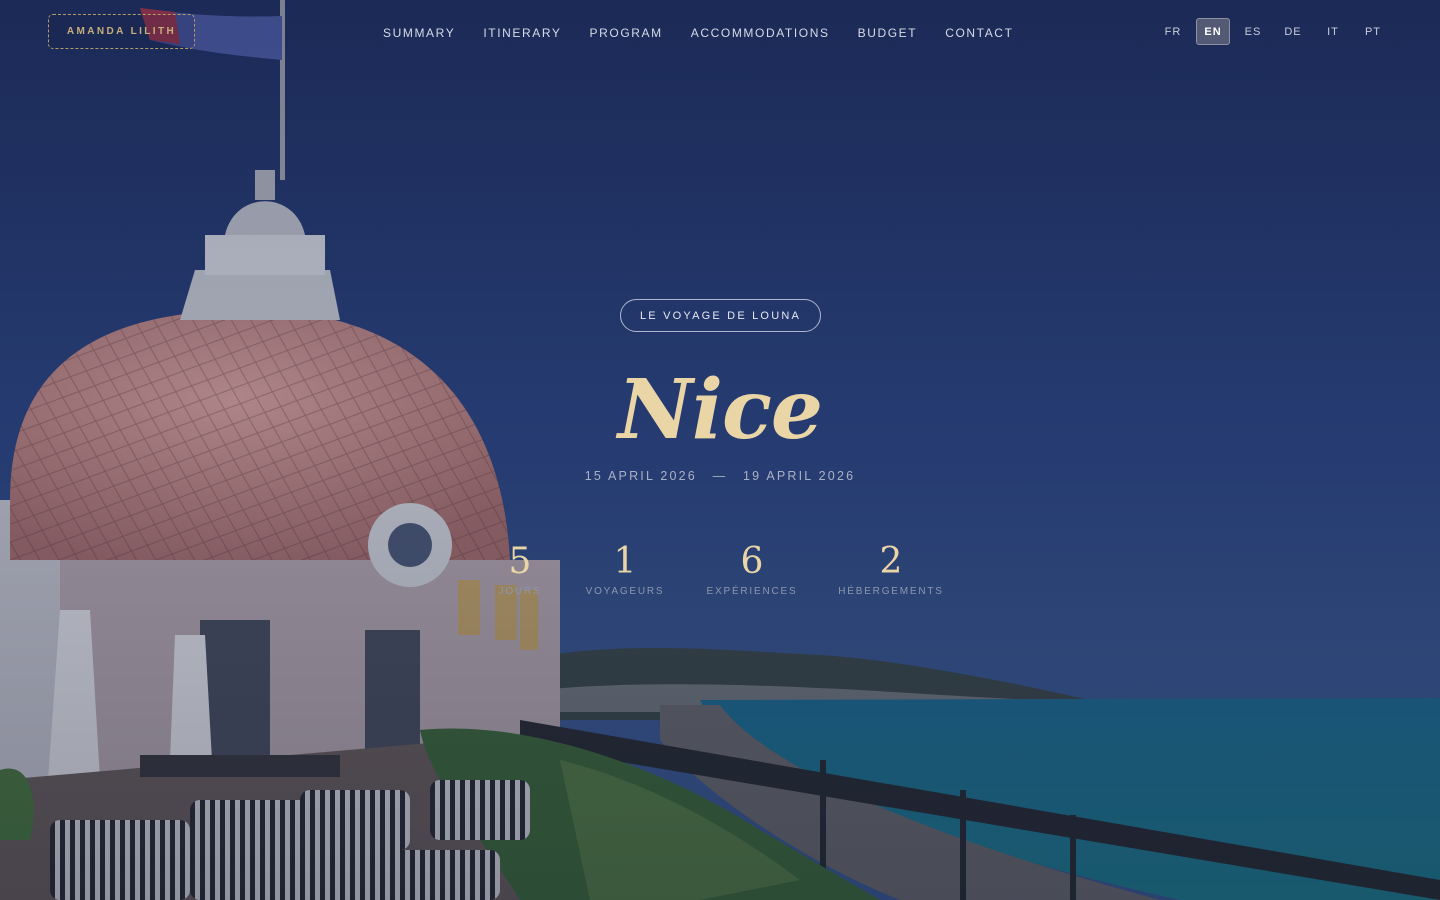  I want to click on language-switcher: FR EN ES DE IT PT, so click(1273, 31).